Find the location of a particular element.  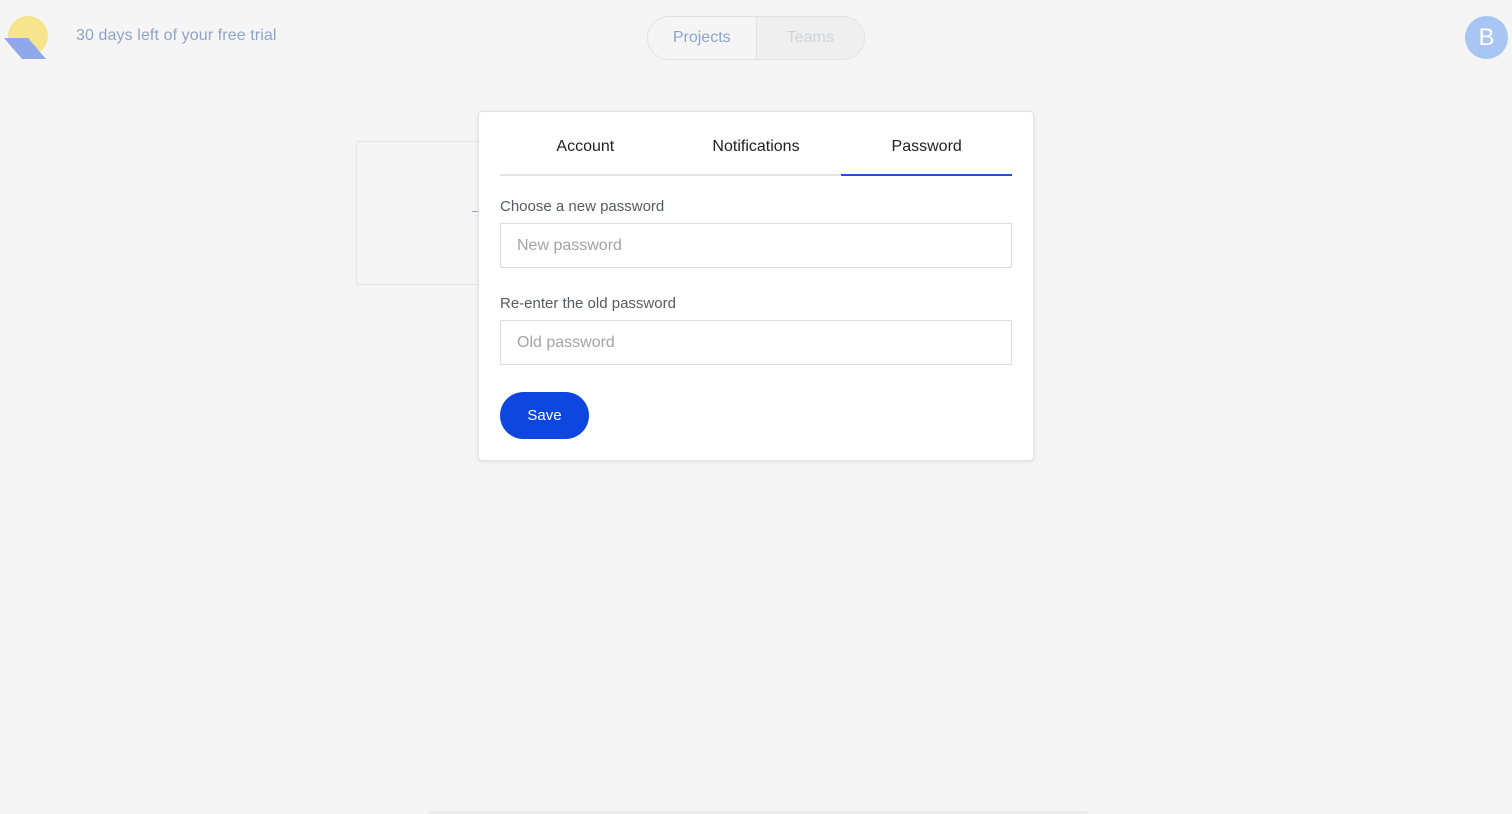

old-password-label: Re-enter the old password is located at coordinates (588, 303).